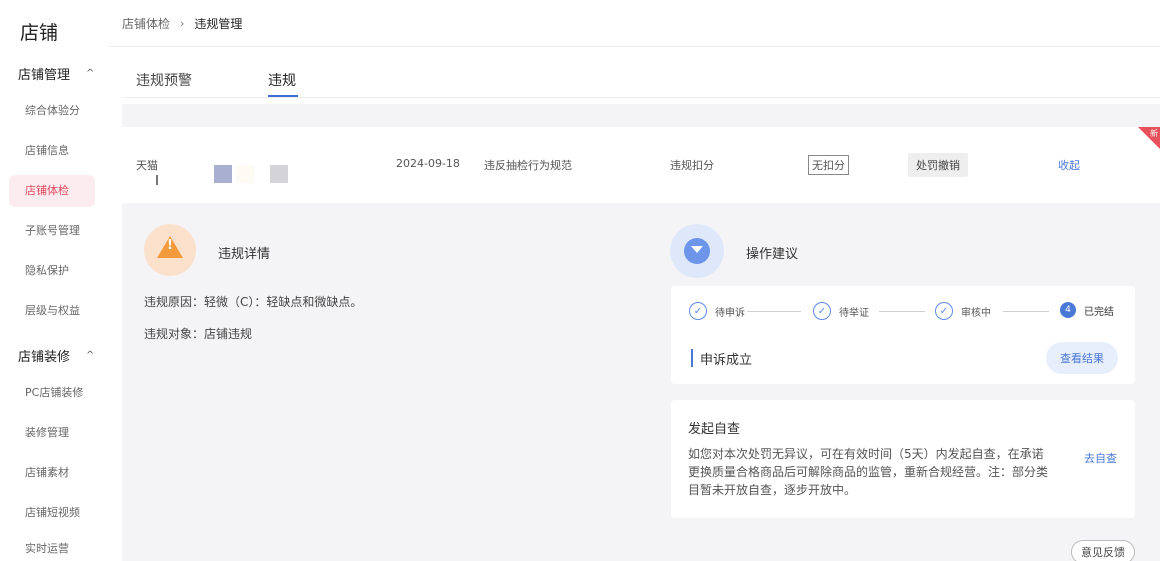 Image resolution: width=1160 pixels, height=561 pixels. What do you see at coordinates (1068, 310) in the screenshot?
I see `step-number-icon: 4` at bounding box center [1068, 310].